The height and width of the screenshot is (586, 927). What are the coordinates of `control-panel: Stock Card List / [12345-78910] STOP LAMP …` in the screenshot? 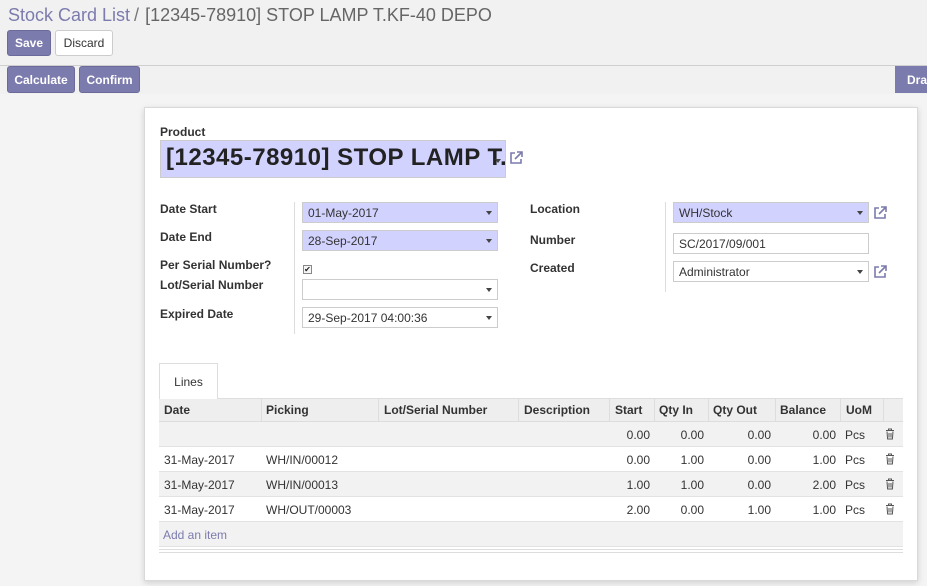 It's located at (463, 33).